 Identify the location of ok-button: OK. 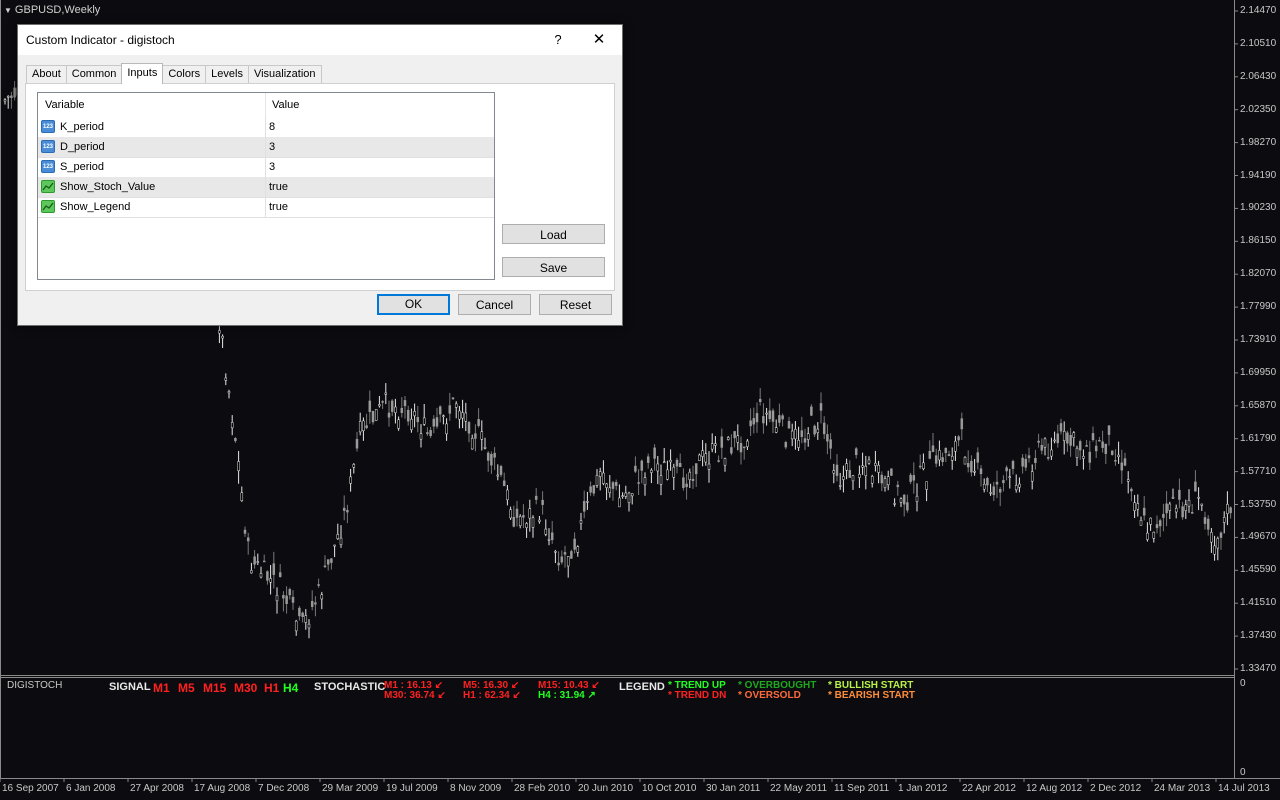
(413, 304).